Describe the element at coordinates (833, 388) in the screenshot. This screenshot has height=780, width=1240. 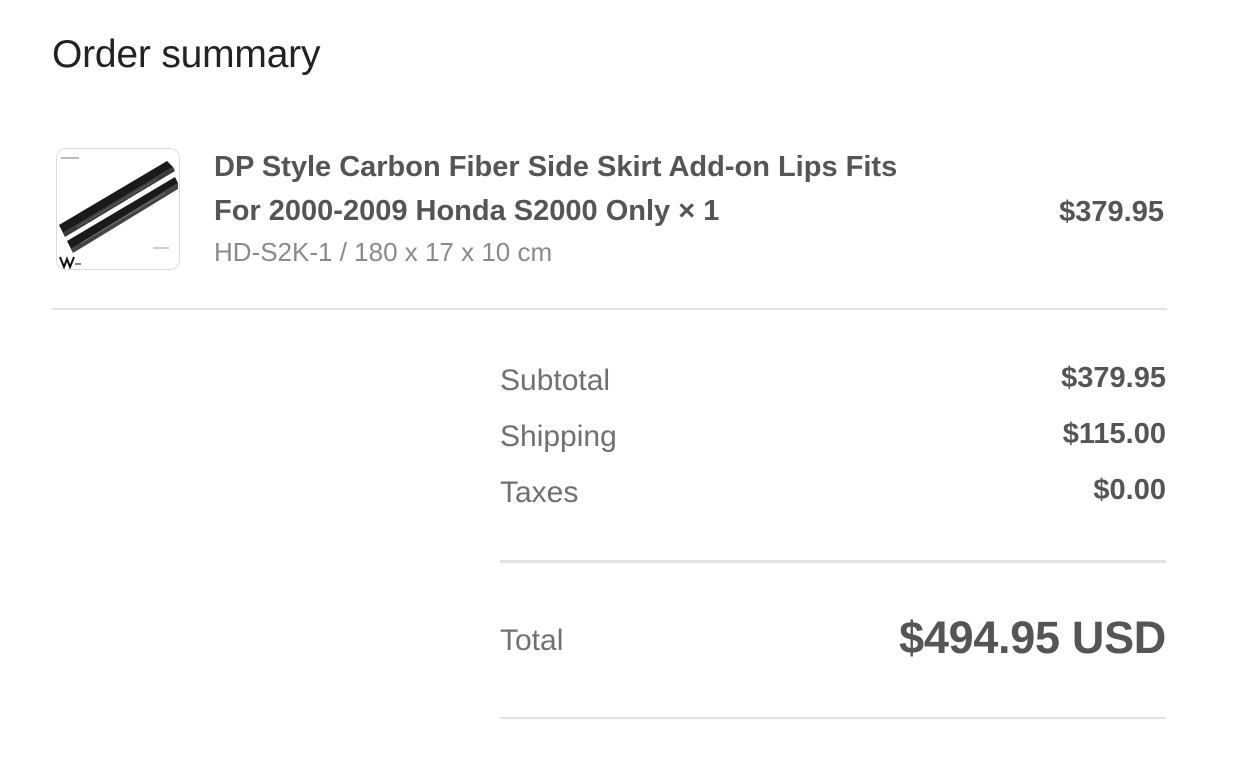
I see `subtotal-row: Subtotal $379.95` at that location.